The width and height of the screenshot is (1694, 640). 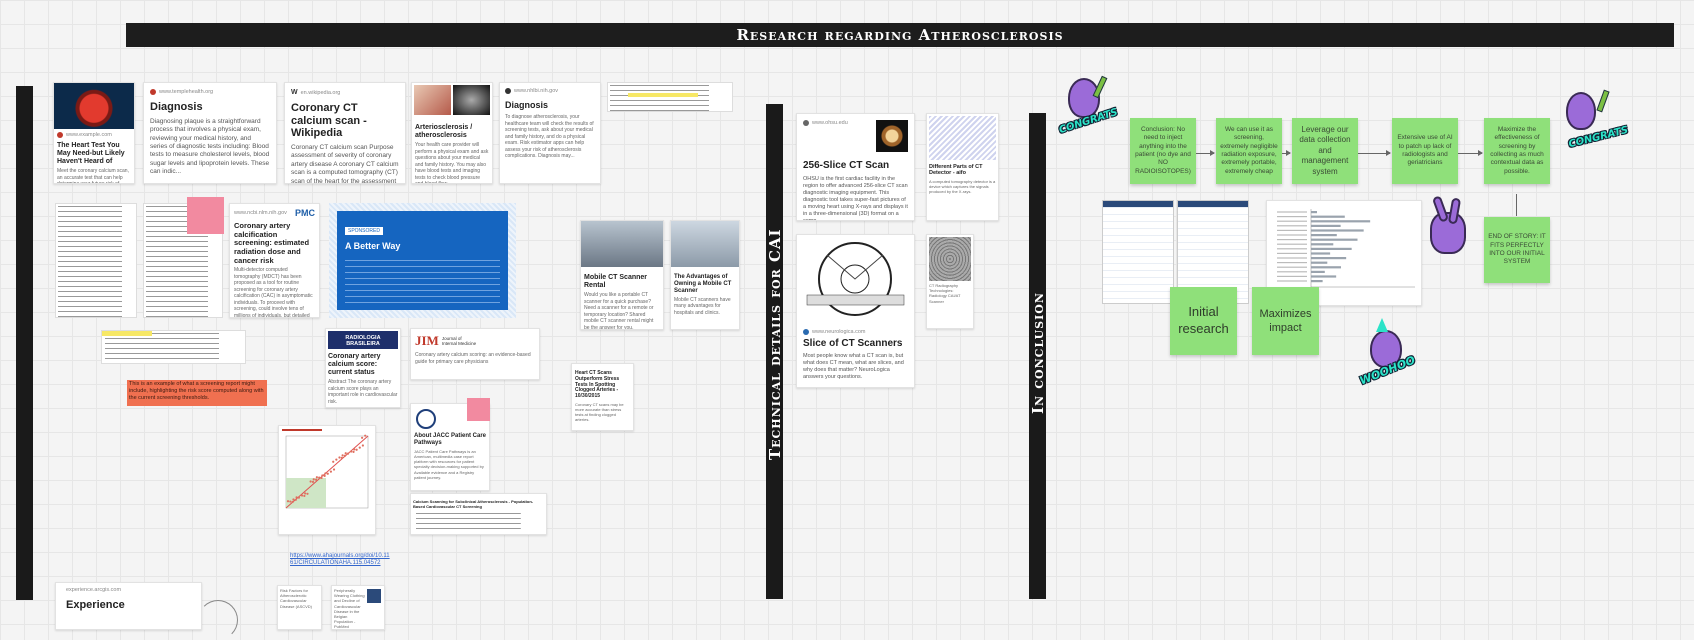 I want to click on highlighted-excerpt, so click(x=173, y=347).